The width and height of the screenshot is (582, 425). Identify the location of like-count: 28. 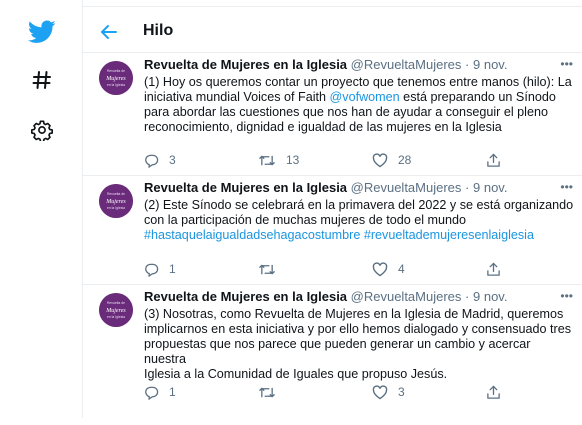
(405, 160).